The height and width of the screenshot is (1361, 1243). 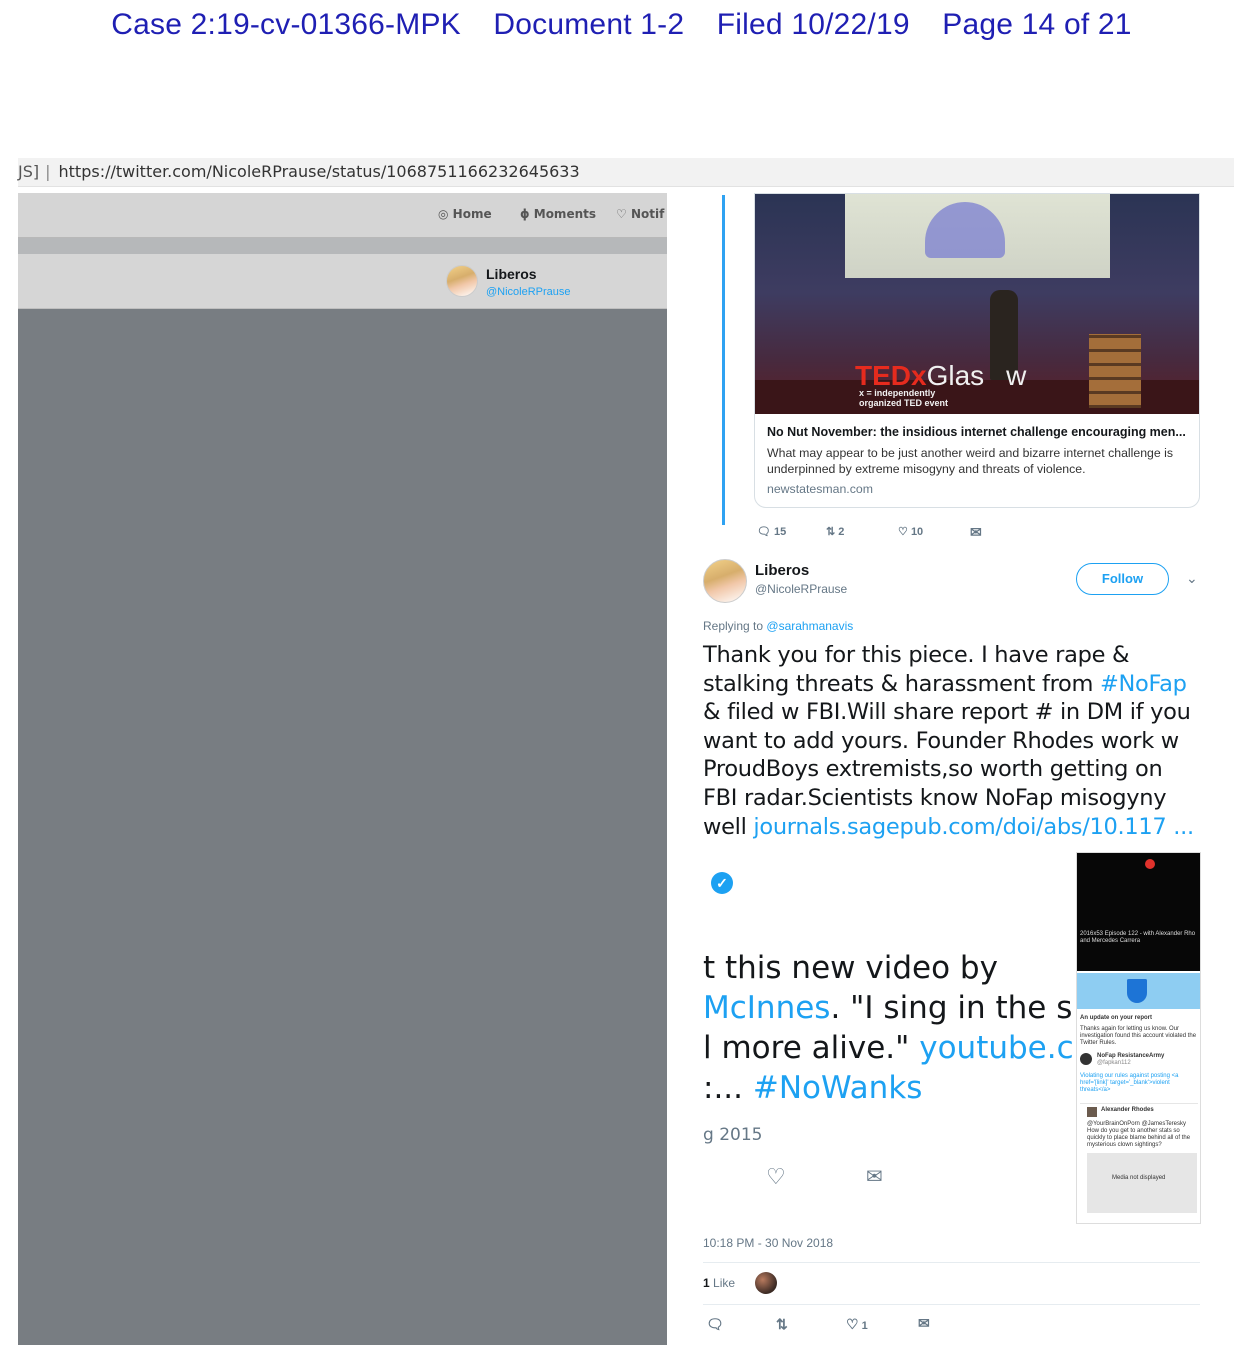 I want to click on quote-line-4: :... #NoWanks, so click(x=812, y=1088).